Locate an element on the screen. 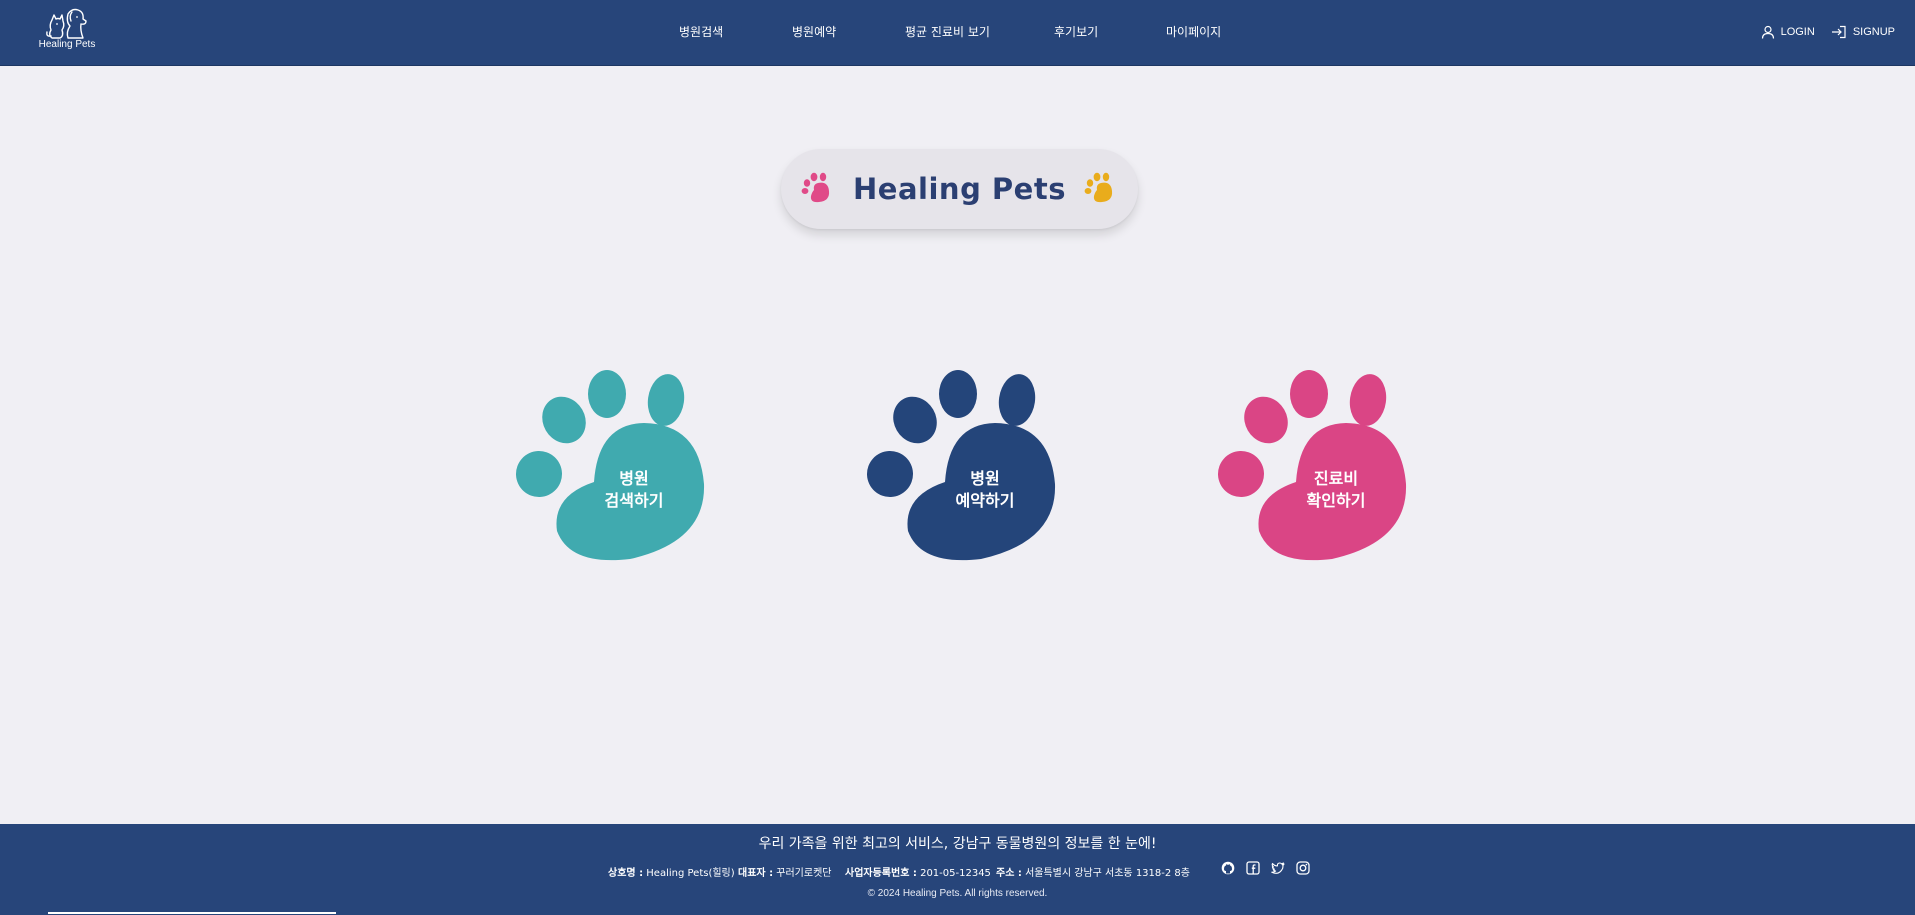  paw-button-hospital-search: 병원 검색하기 is located at coordinates (610, 464).